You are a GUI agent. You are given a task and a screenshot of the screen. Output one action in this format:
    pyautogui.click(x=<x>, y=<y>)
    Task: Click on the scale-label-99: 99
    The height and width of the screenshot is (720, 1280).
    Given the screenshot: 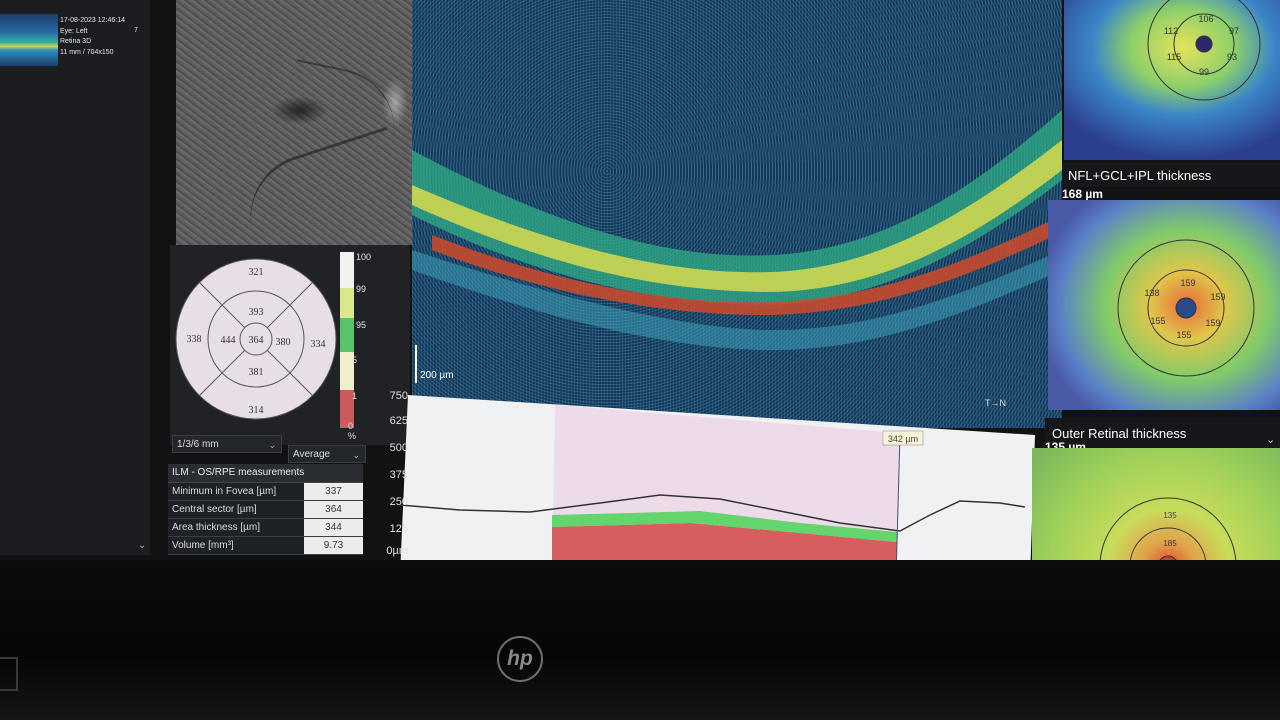 What is the action you would take?
    pyautogui.click(x=361, y=289)
    